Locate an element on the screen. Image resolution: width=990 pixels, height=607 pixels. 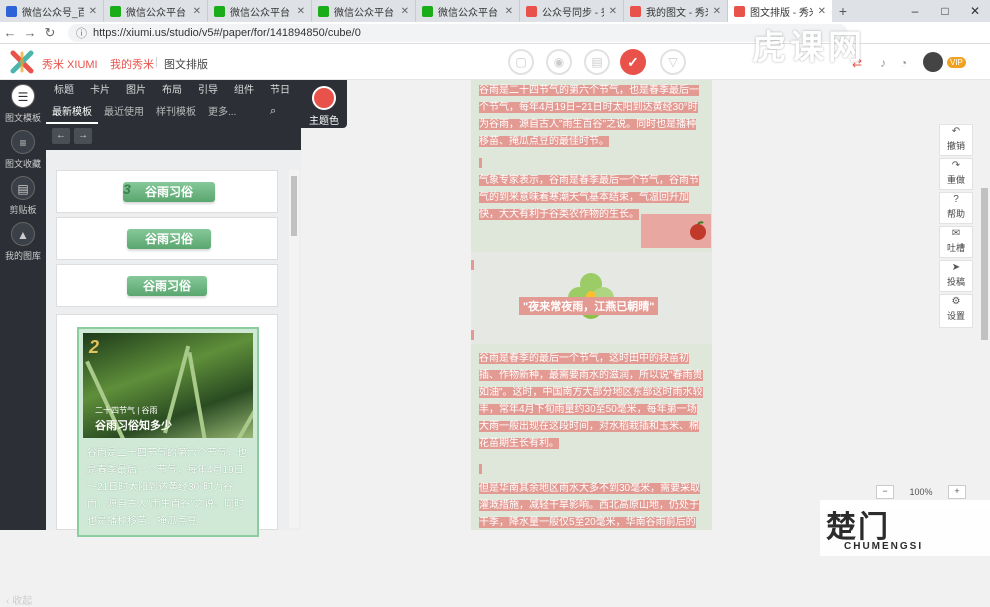
copy-icon: ▤ is located at coordinates (597, 62).